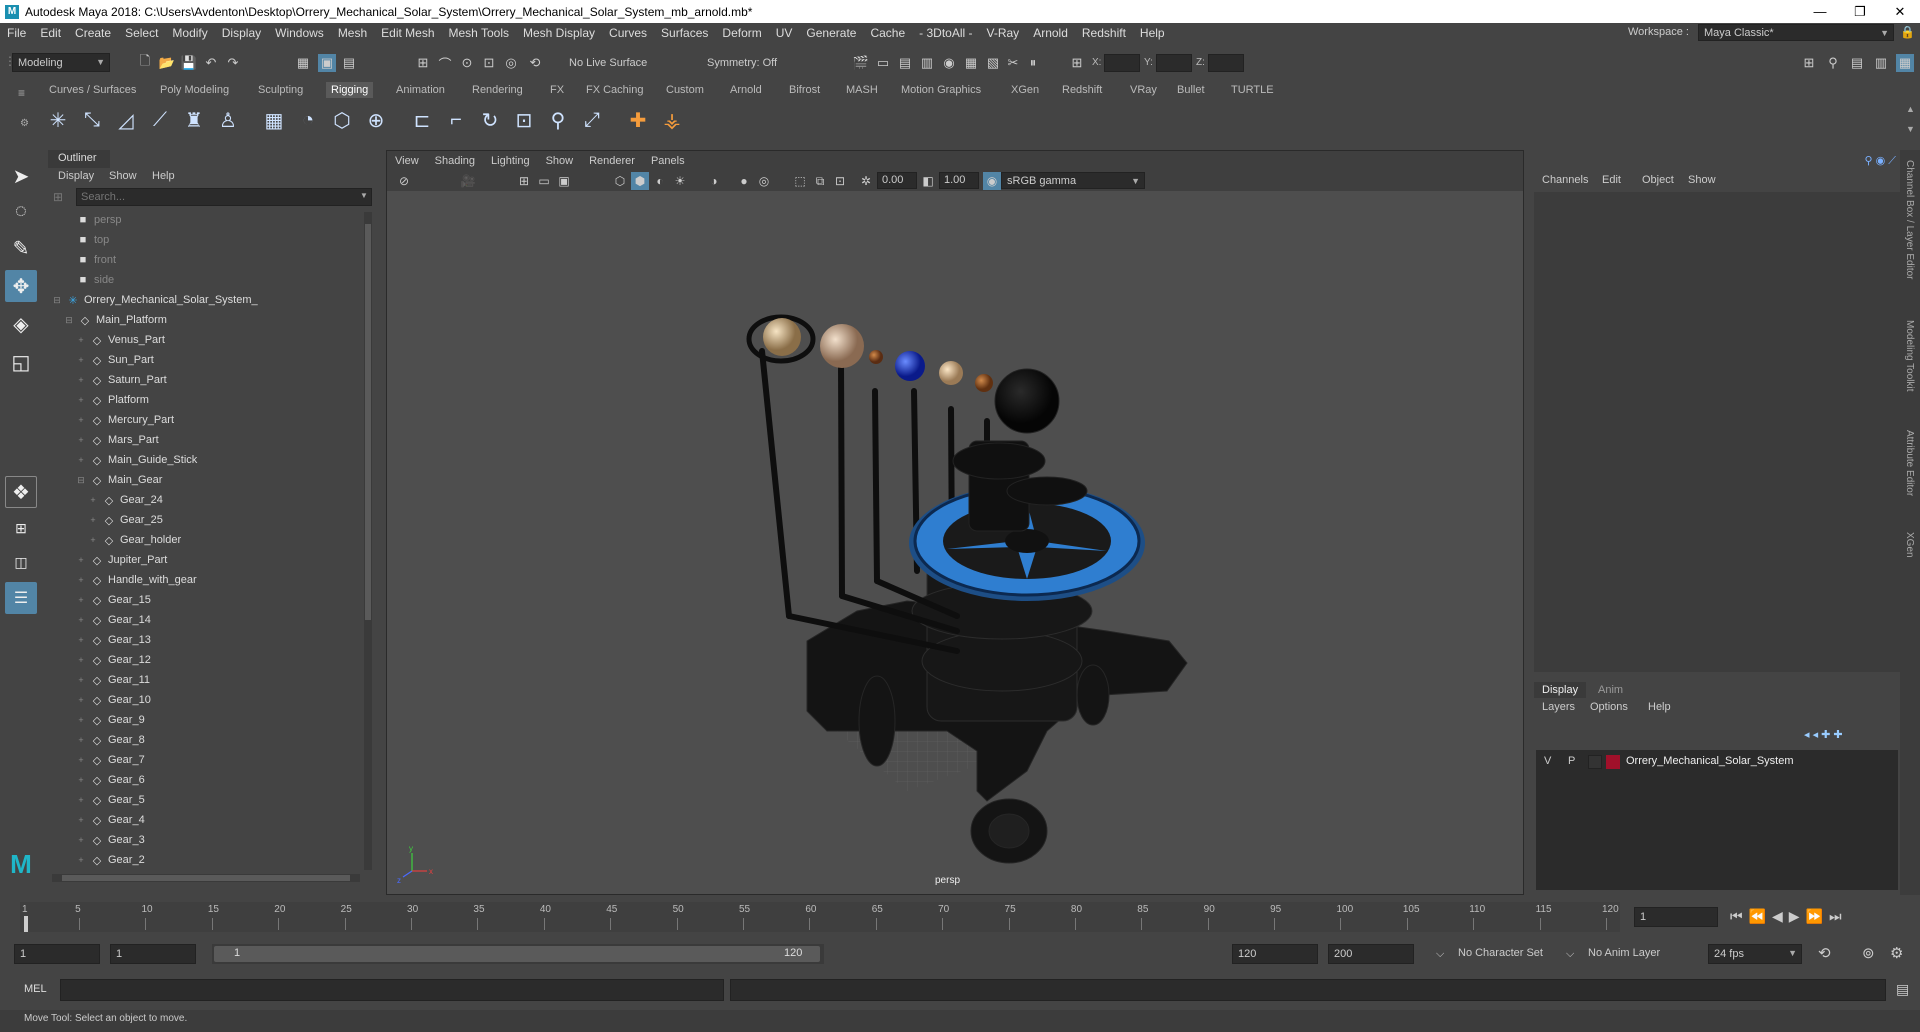 The height and width of the screenshot is (1032, 1920). What do you see at coordinates (744, 181) in the screenshot?
I see `ambient-occlusion-icon: ●` at bounding box center [744, 181].